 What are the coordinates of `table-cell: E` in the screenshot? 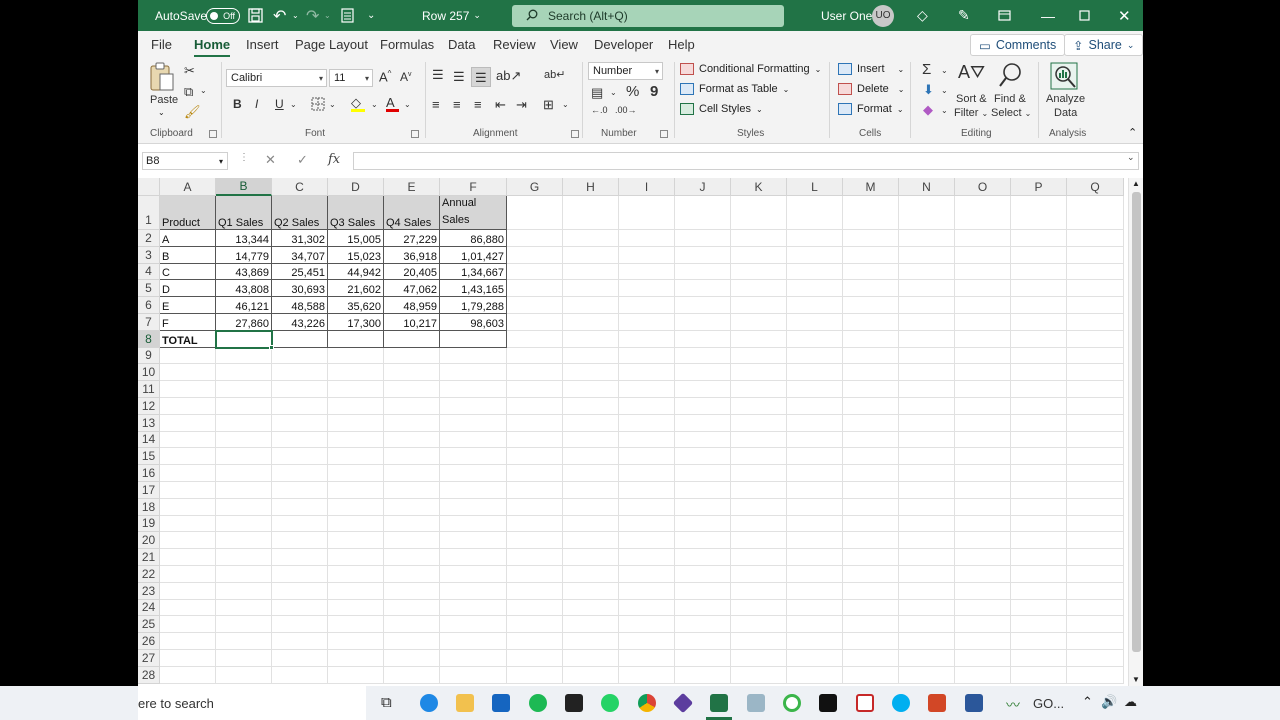 It's located at (188, 305).